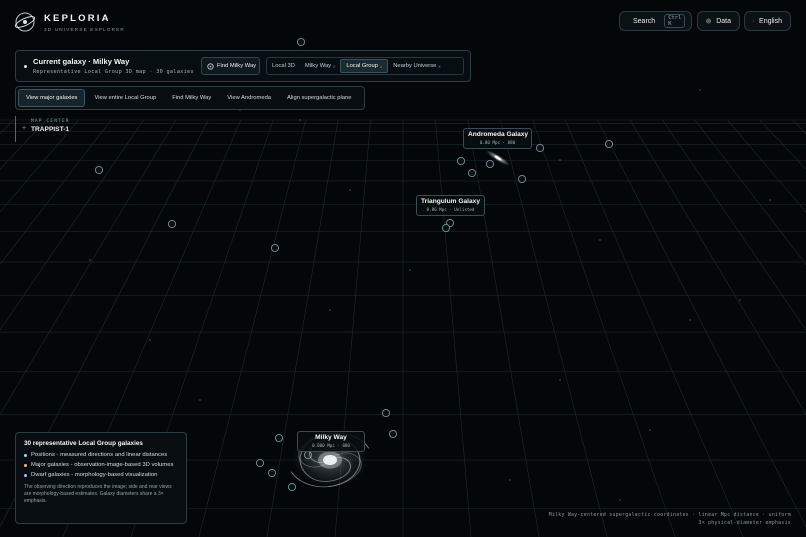  What do you see at coordinates (331, 445) in the screenshot?
I see `galaxy-meta: 0.000 Mpc · 880` at bounding box center [331, 445].